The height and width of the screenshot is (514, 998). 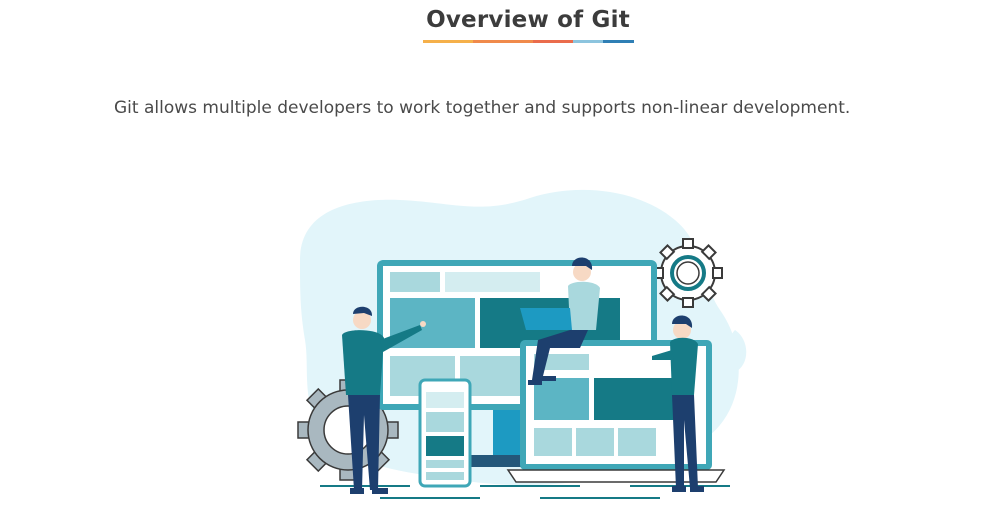 I want to click on gear-icon, so click(x=688, y=273).